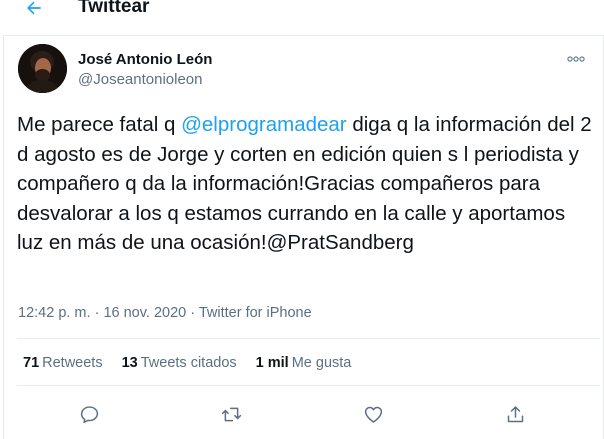 This screenshot has width=604, height=439. Describe the element at coordinates (31, 363) in the screenshot. I see `retweets-count: 71` at that location.